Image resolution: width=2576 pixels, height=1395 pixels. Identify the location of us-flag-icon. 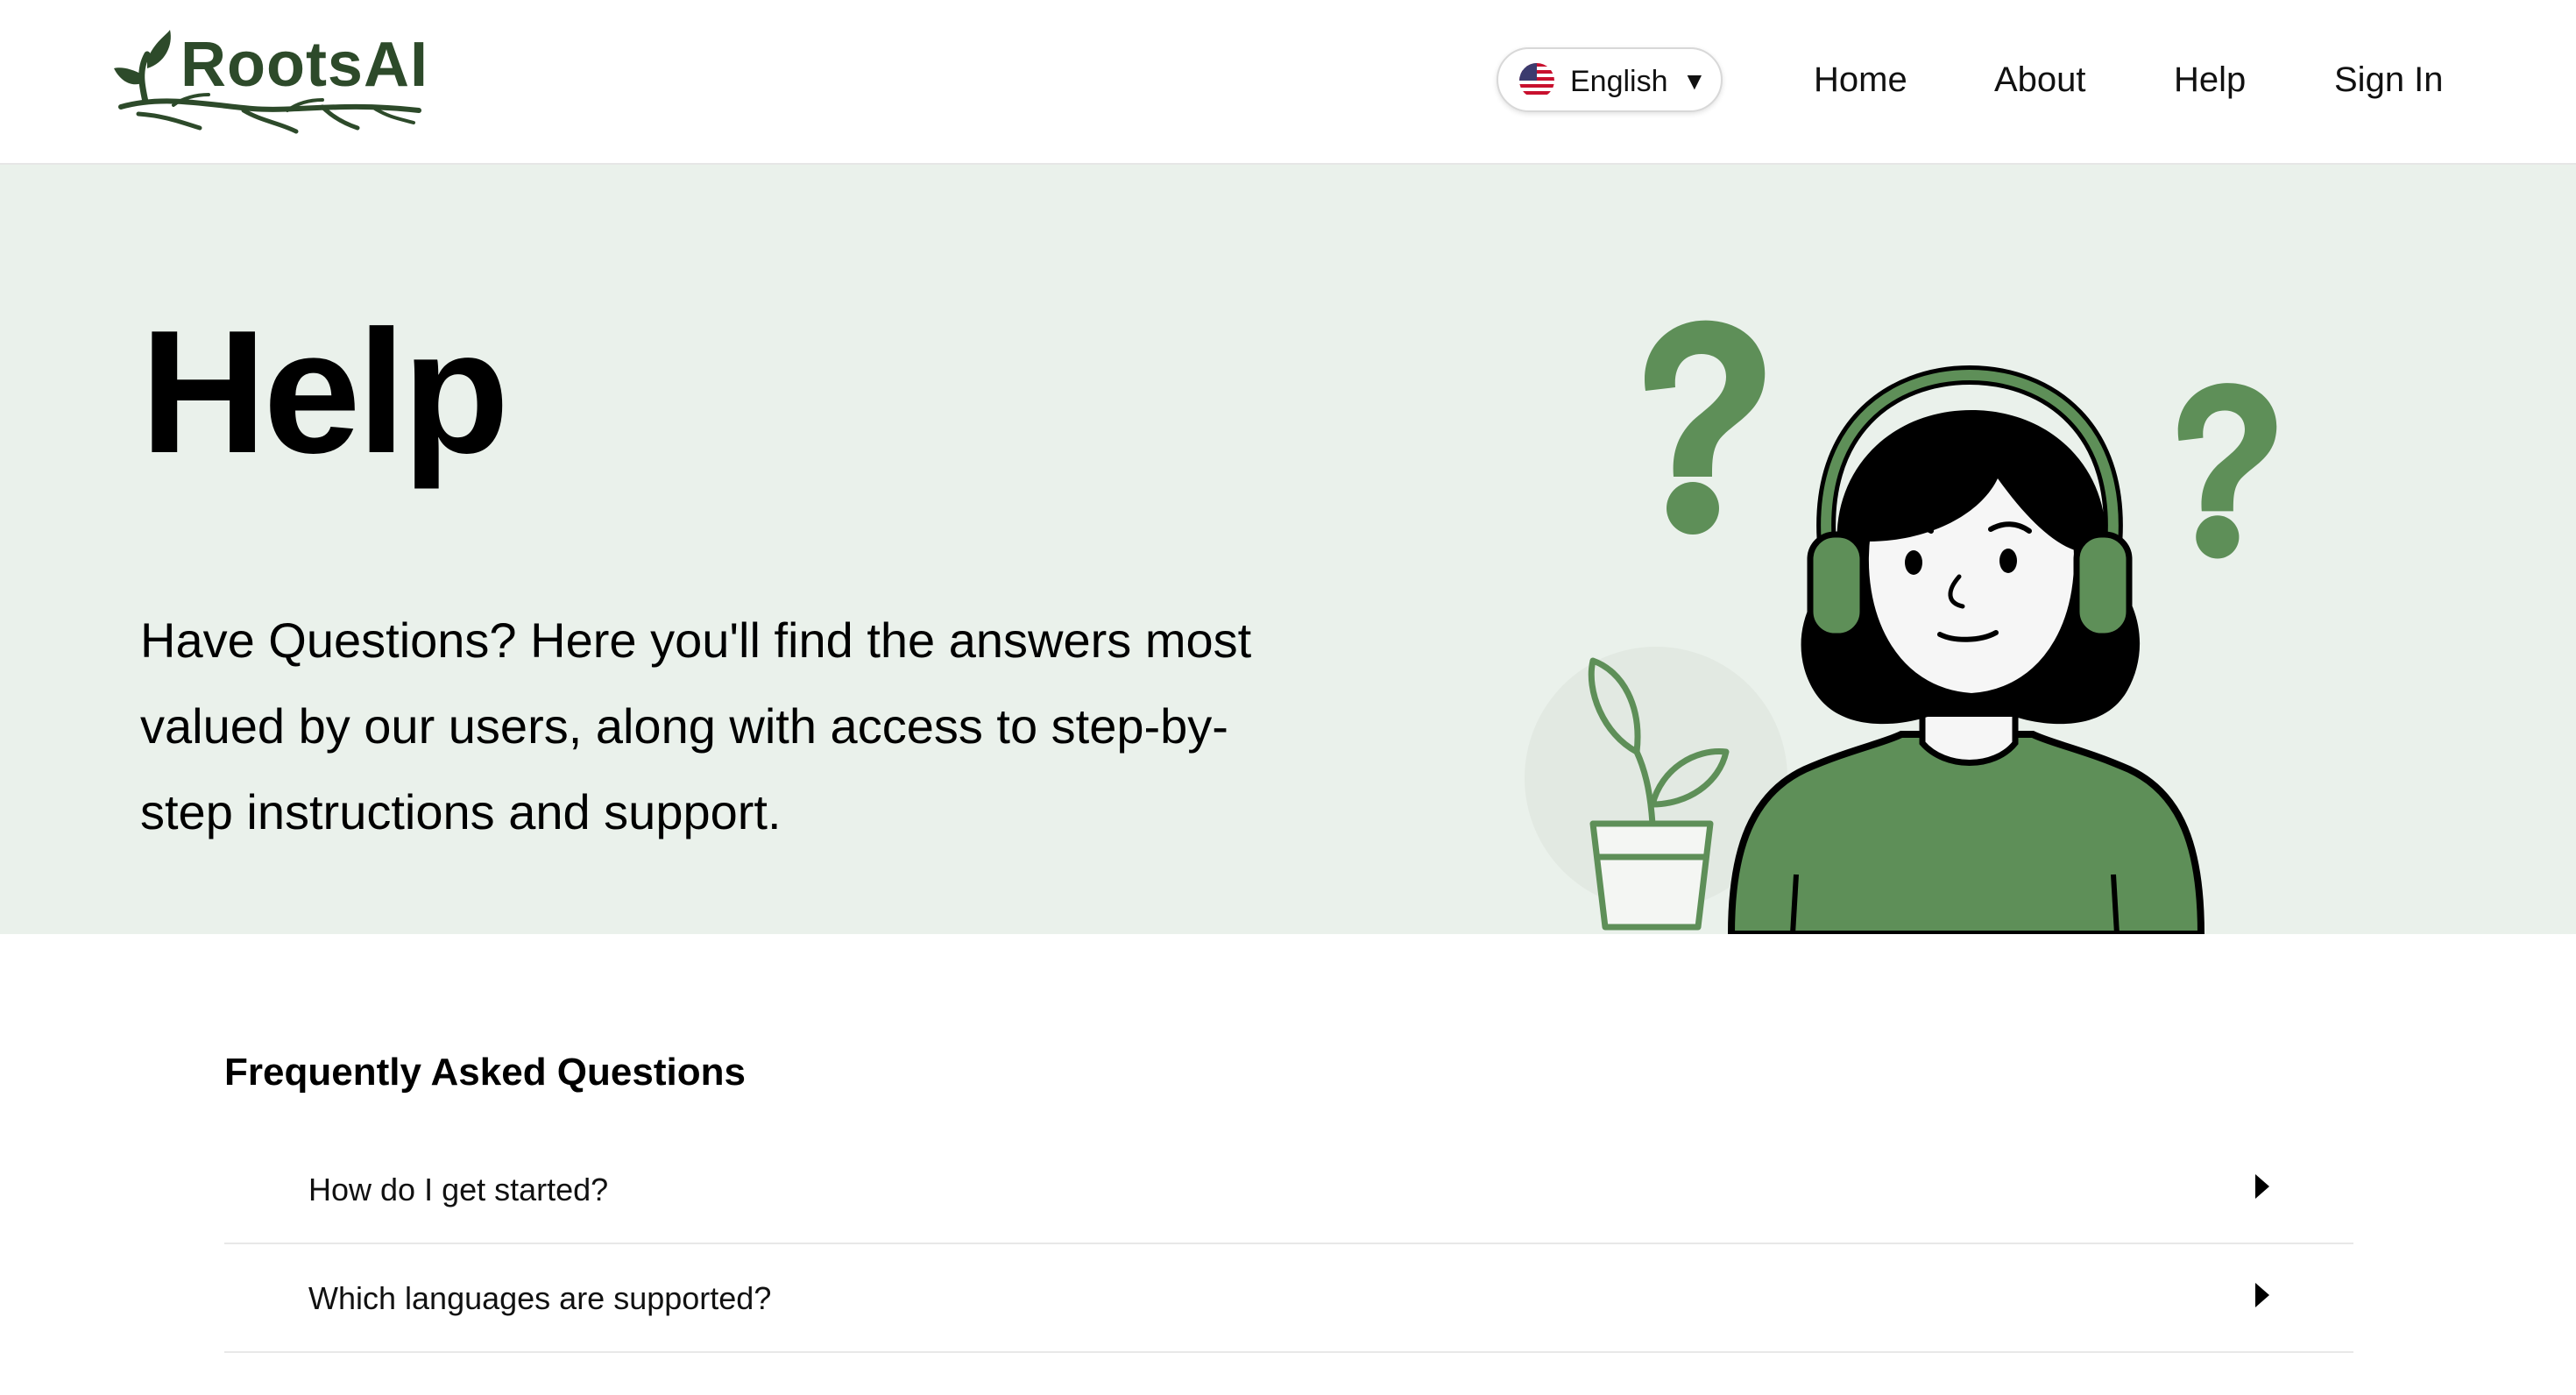
(1536, 80).